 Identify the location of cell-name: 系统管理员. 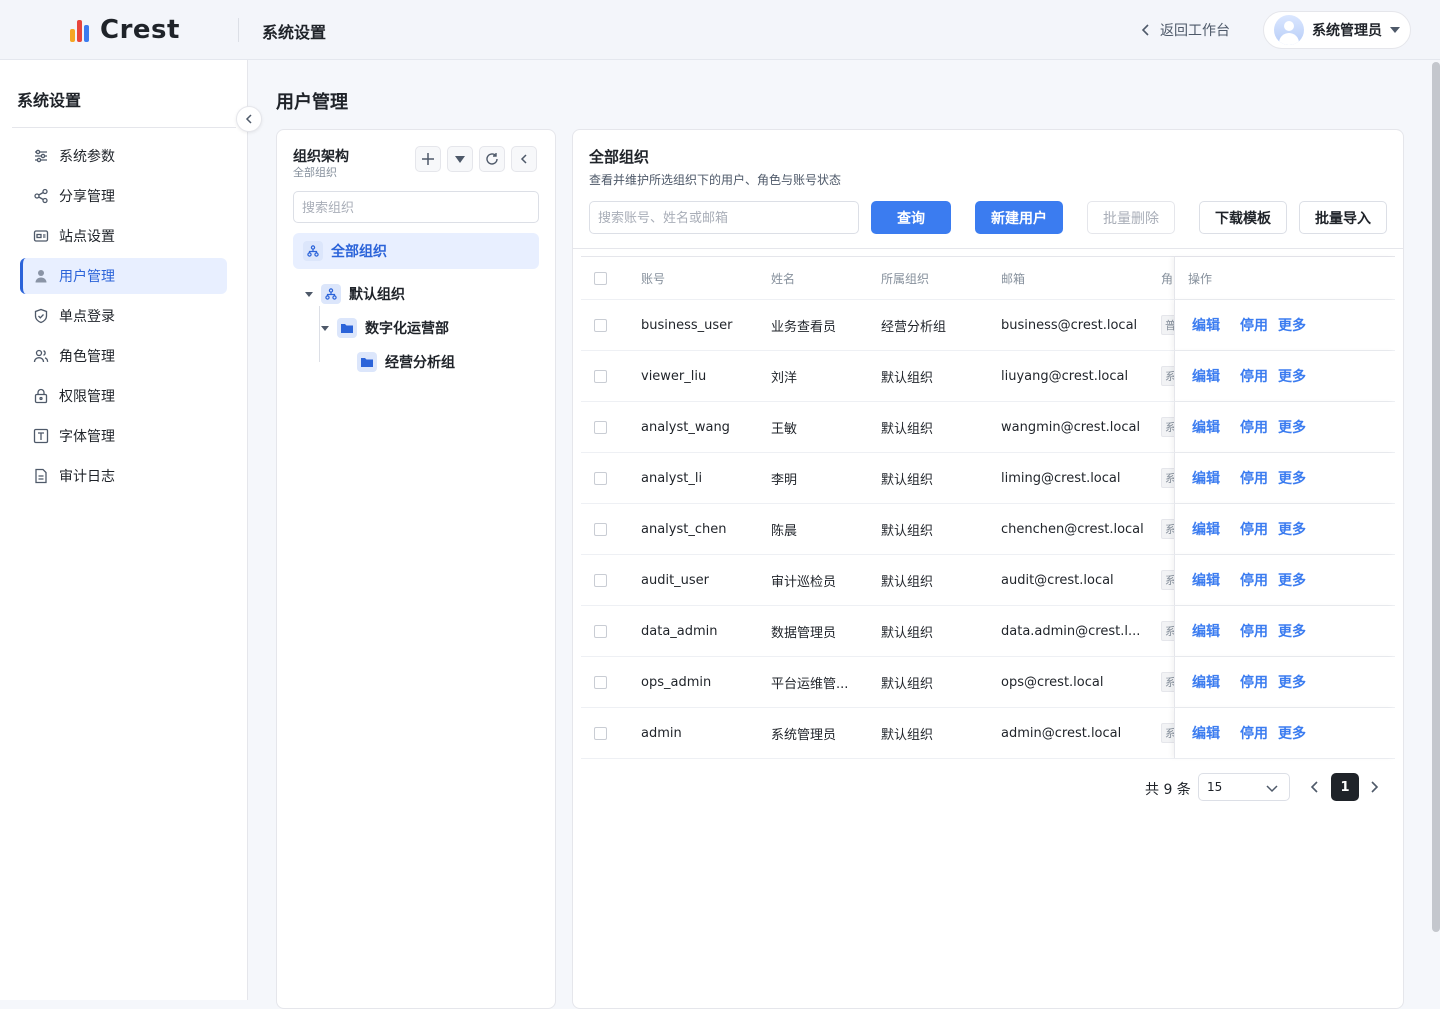
(804, 735).